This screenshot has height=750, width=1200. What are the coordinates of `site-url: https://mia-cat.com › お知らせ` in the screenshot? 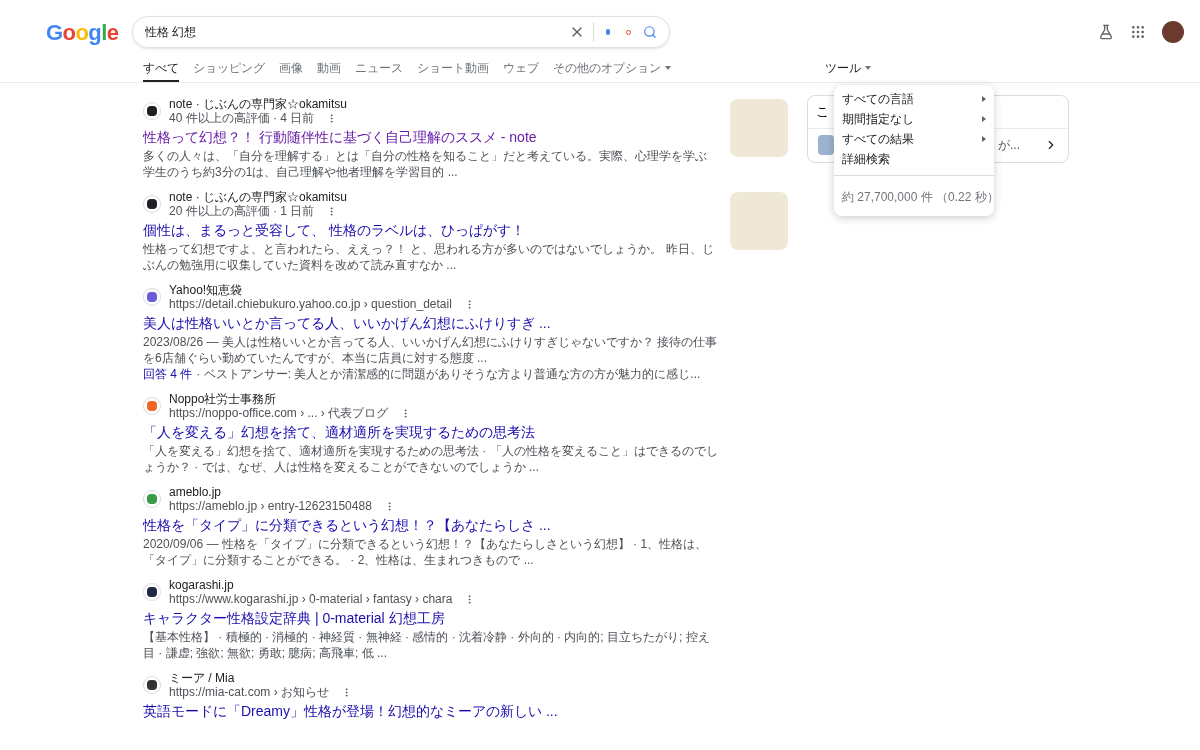 It's located at (249, 692).